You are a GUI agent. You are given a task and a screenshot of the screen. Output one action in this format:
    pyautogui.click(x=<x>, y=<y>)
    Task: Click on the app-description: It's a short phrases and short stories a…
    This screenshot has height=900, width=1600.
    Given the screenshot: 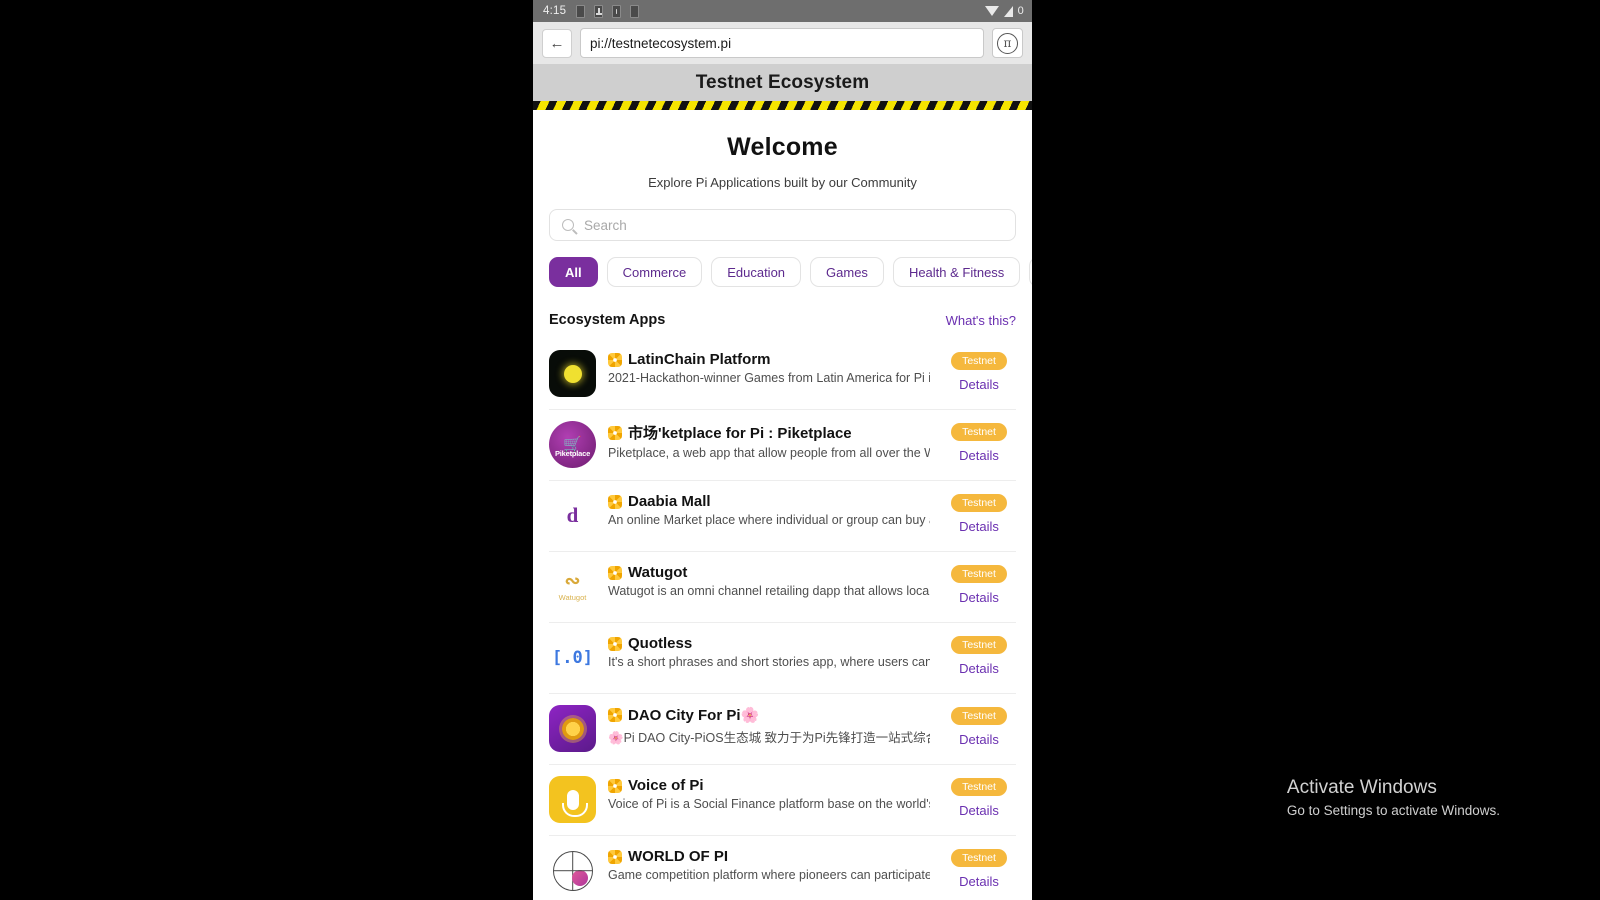 What is the action you would take?
    pyautogui.click(x=769, y=662)
    